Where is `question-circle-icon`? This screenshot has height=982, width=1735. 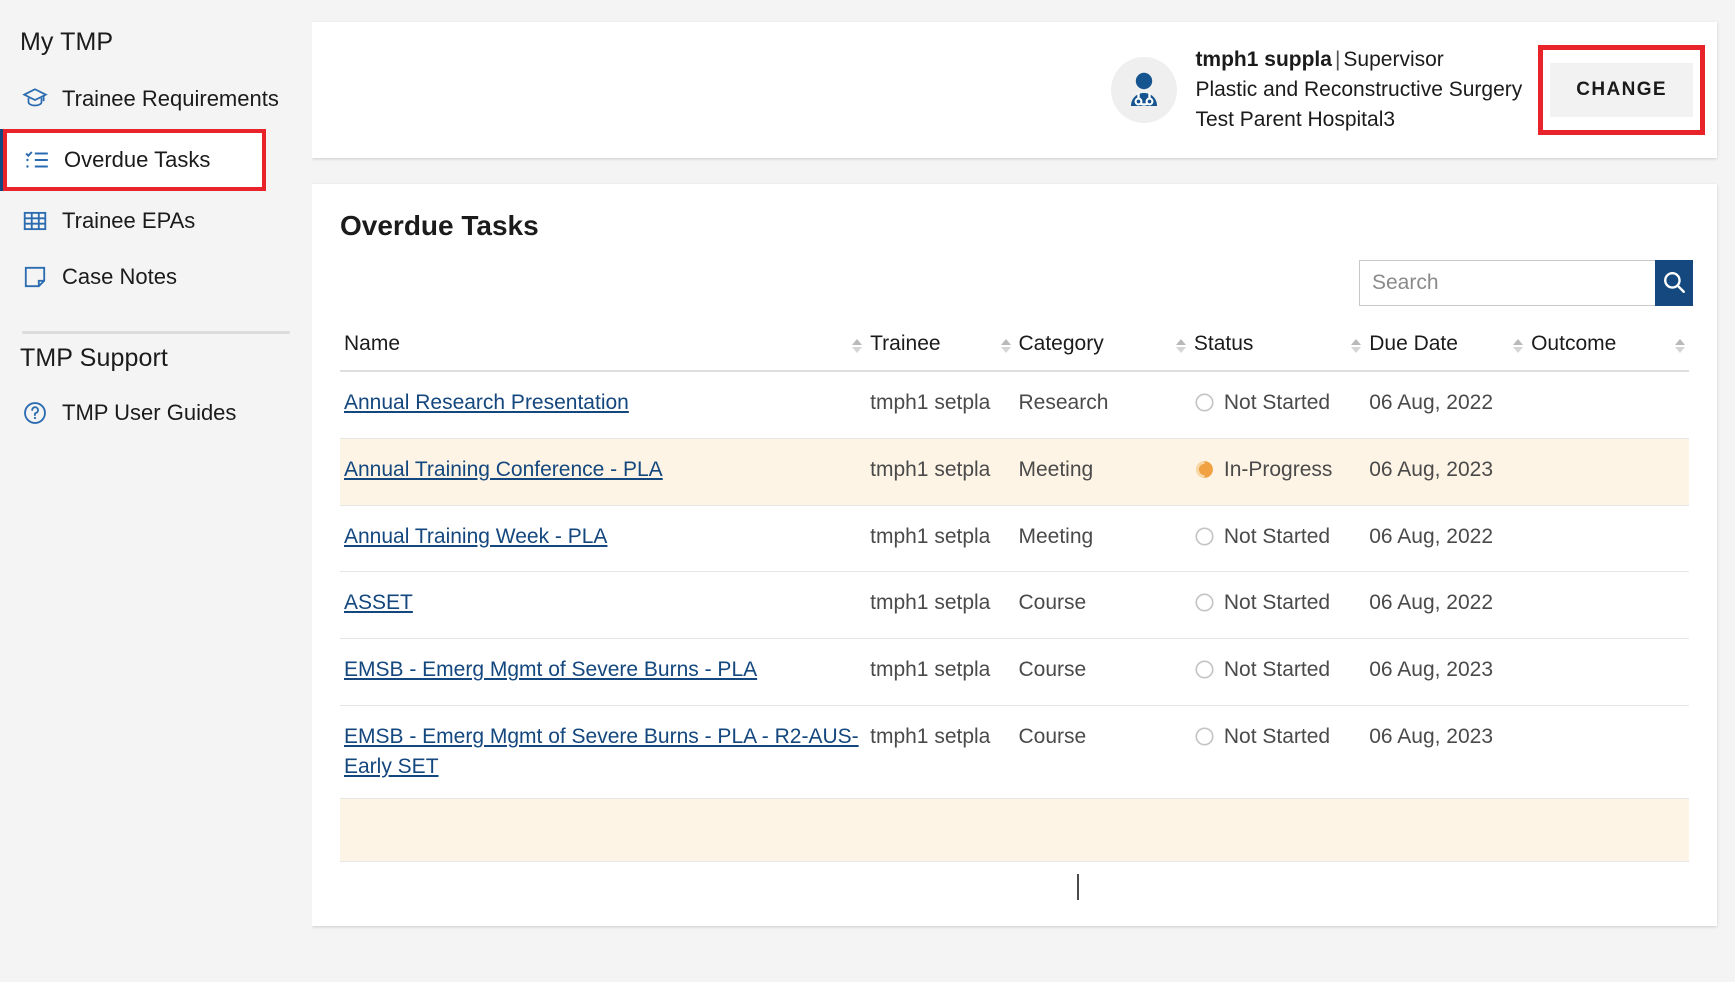 question-circle-icon is located at coordinates (35, 413).